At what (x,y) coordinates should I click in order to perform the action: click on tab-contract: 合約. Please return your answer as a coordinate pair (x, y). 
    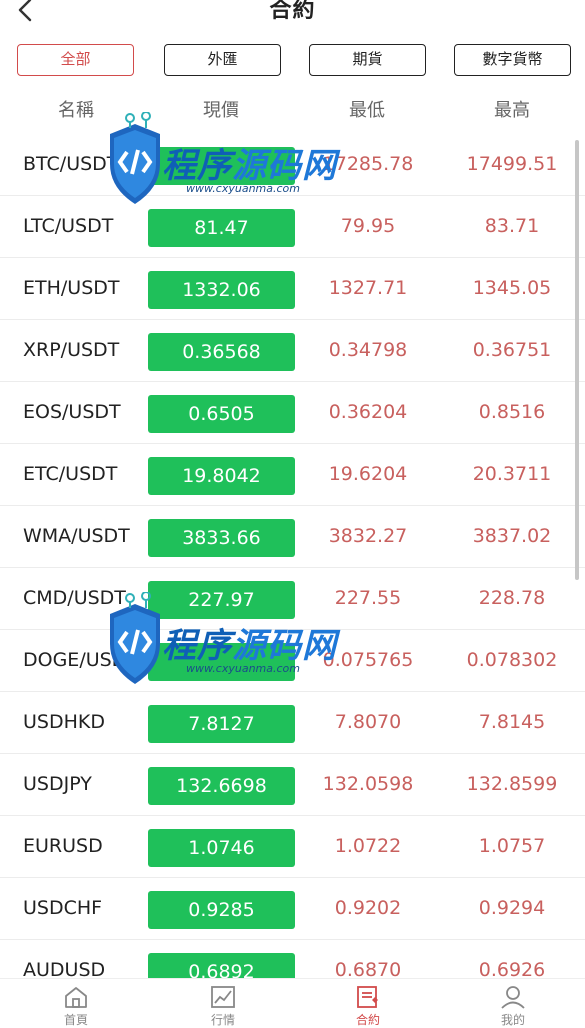
    Looking at the image, I should click on (368, 1006).